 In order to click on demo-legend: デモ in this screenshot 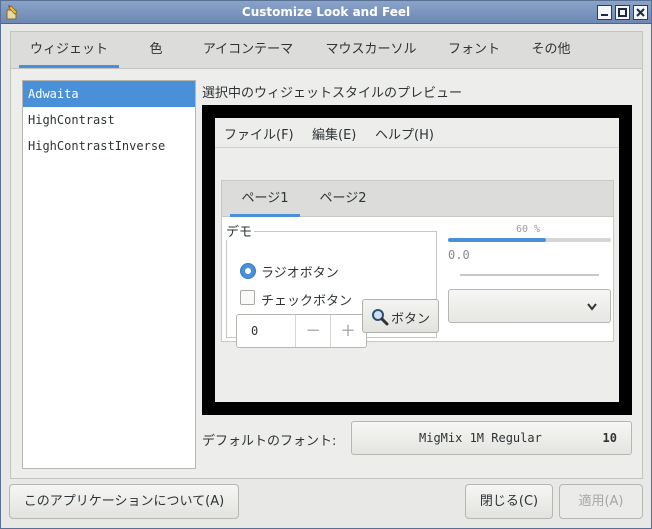, I will do `click(240, 230)`.